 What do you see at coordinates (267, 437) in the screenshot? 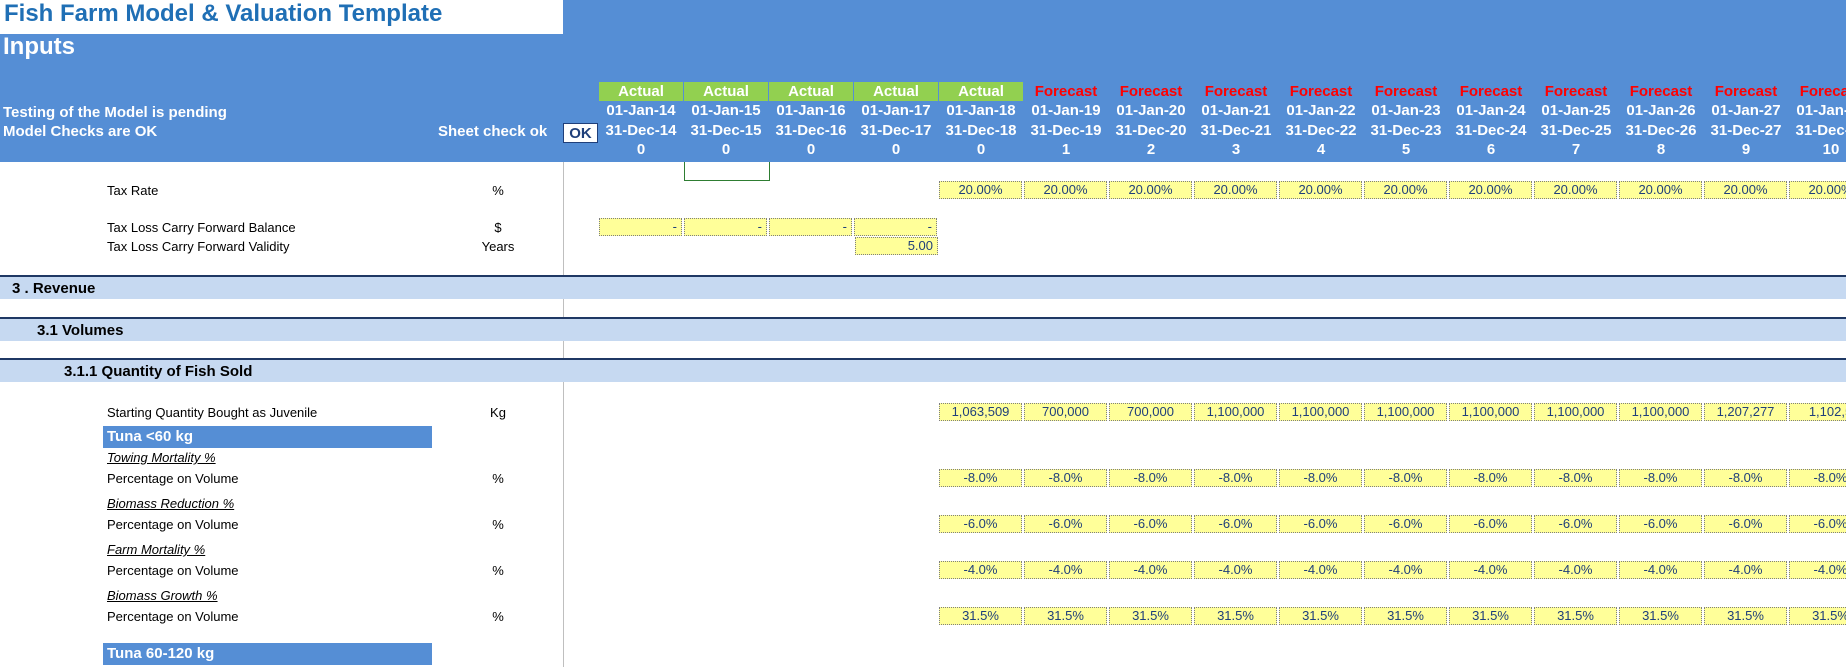
I see `group-tuna-under-60: Tuna <60 kg` at bounding box center [267, 437].